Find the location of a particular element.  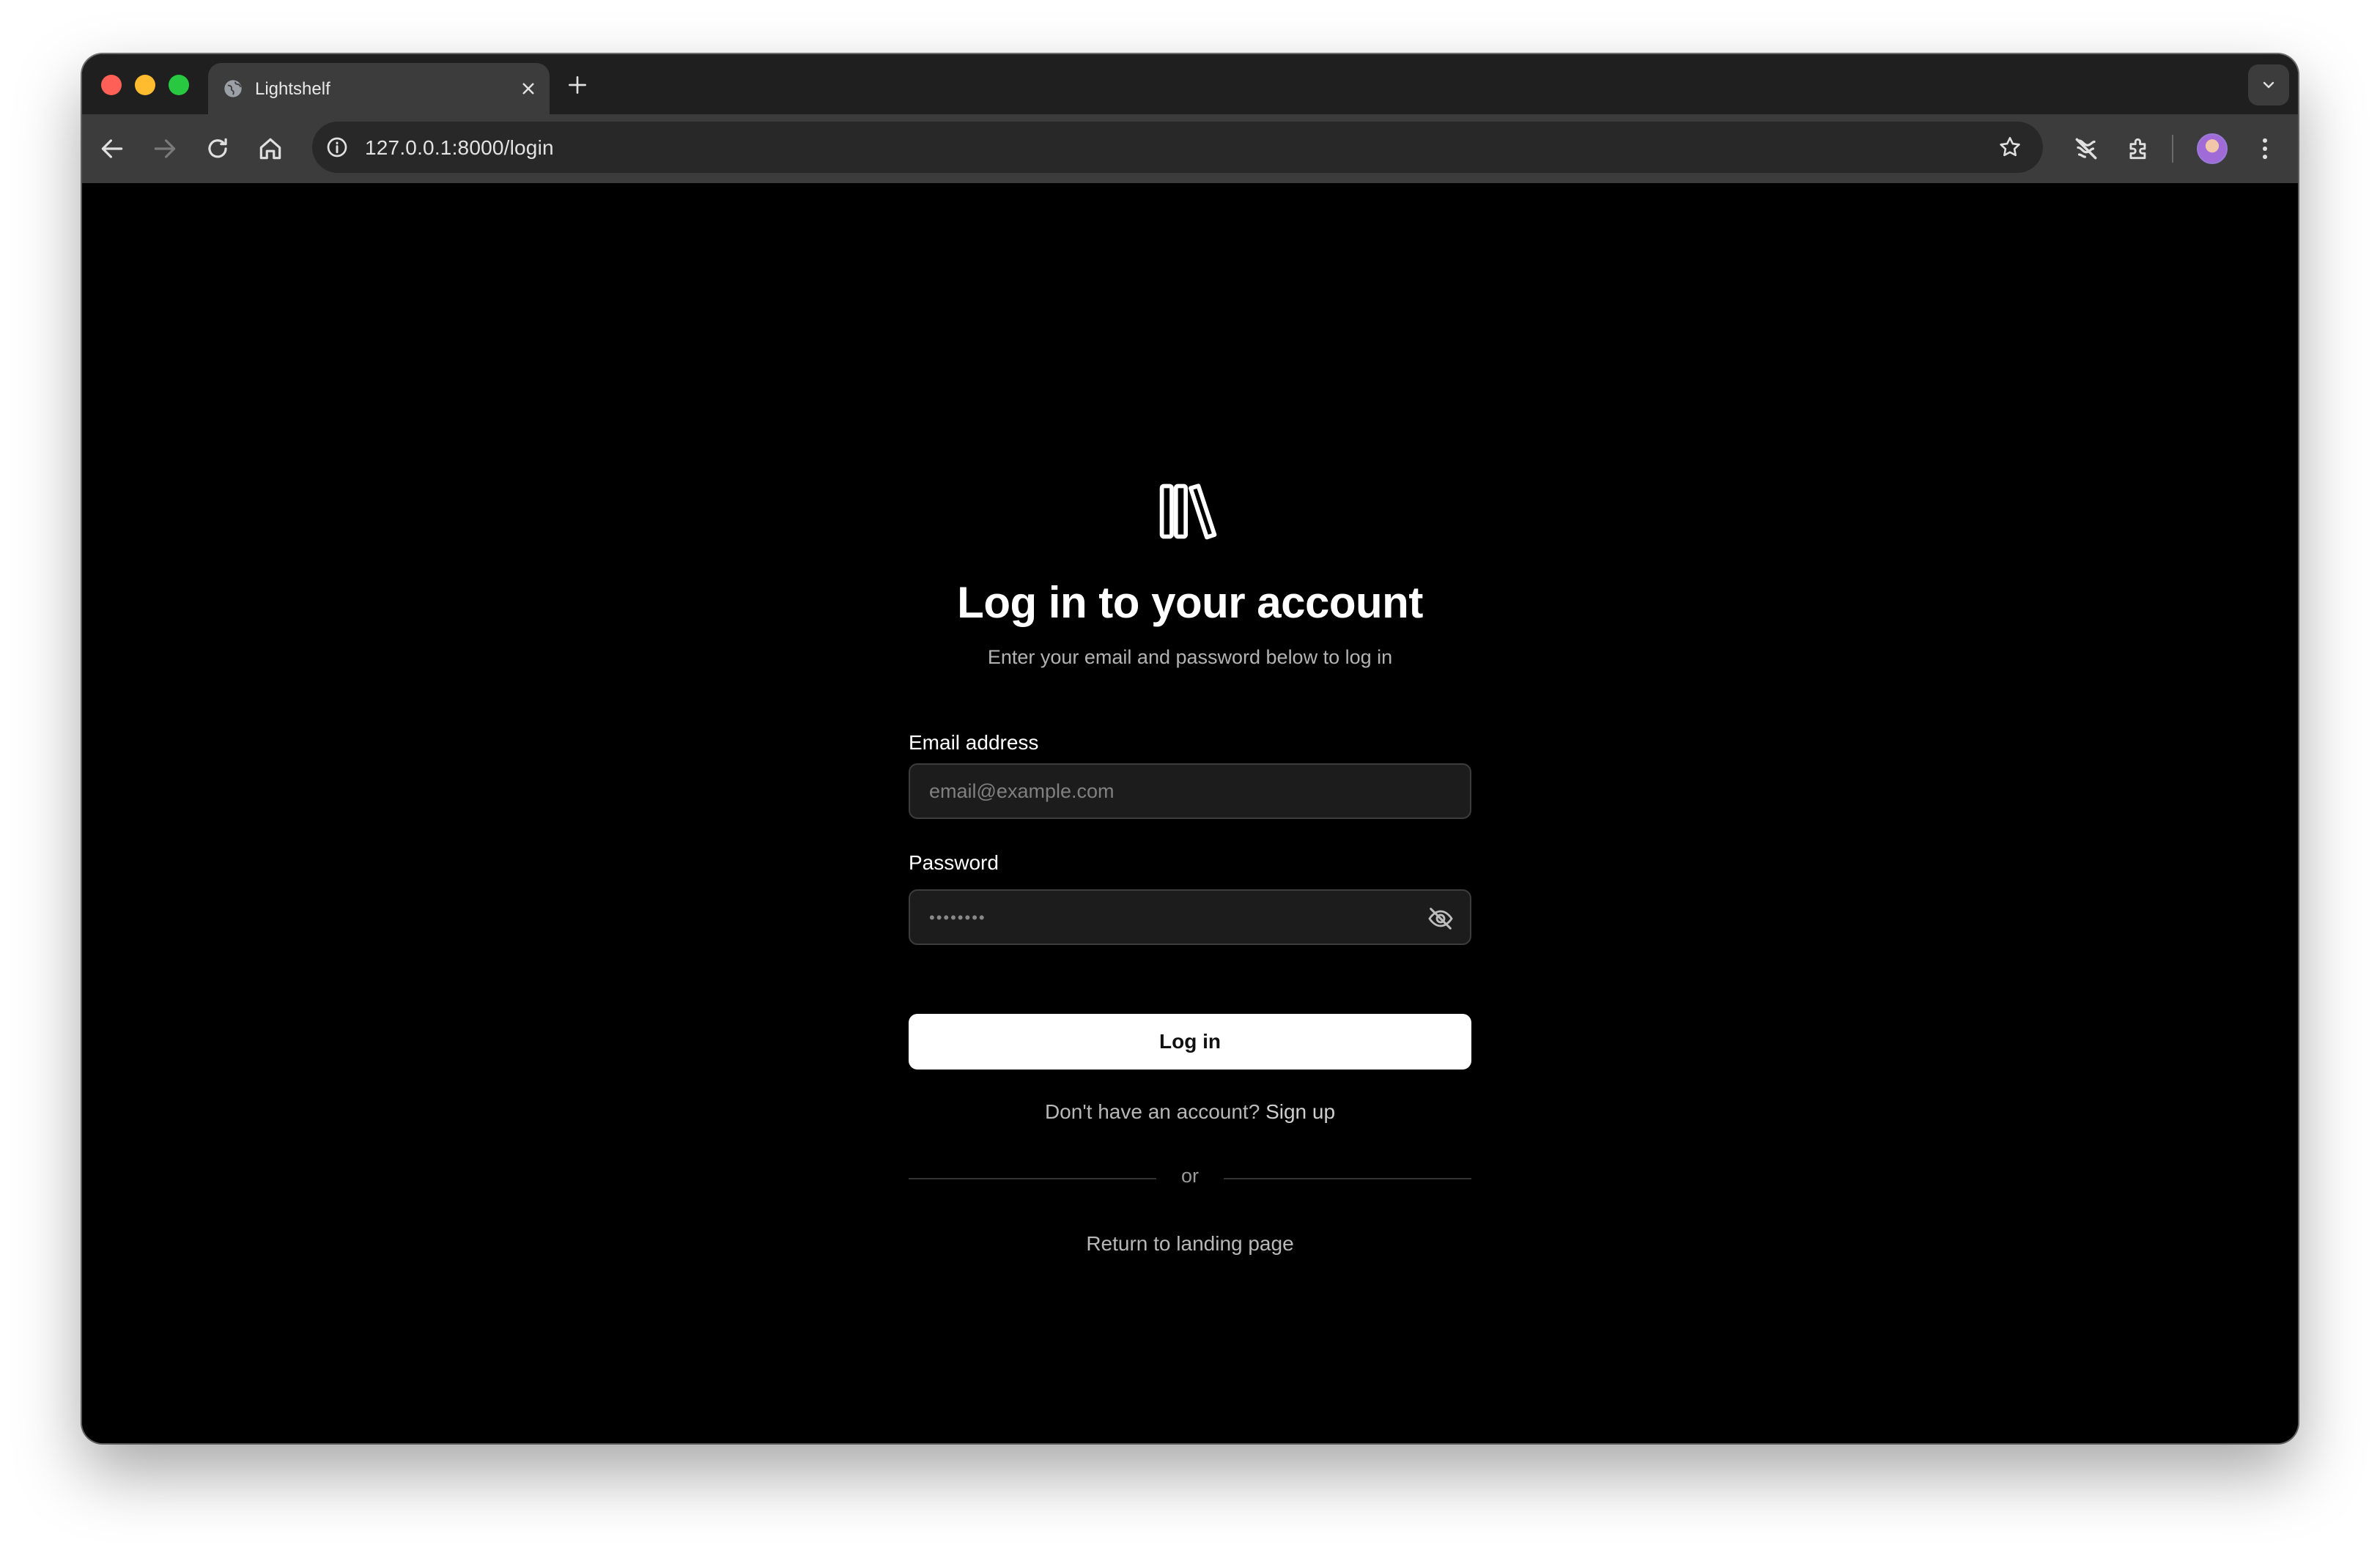

close-tab-icon is located at coordinates (528, 89).